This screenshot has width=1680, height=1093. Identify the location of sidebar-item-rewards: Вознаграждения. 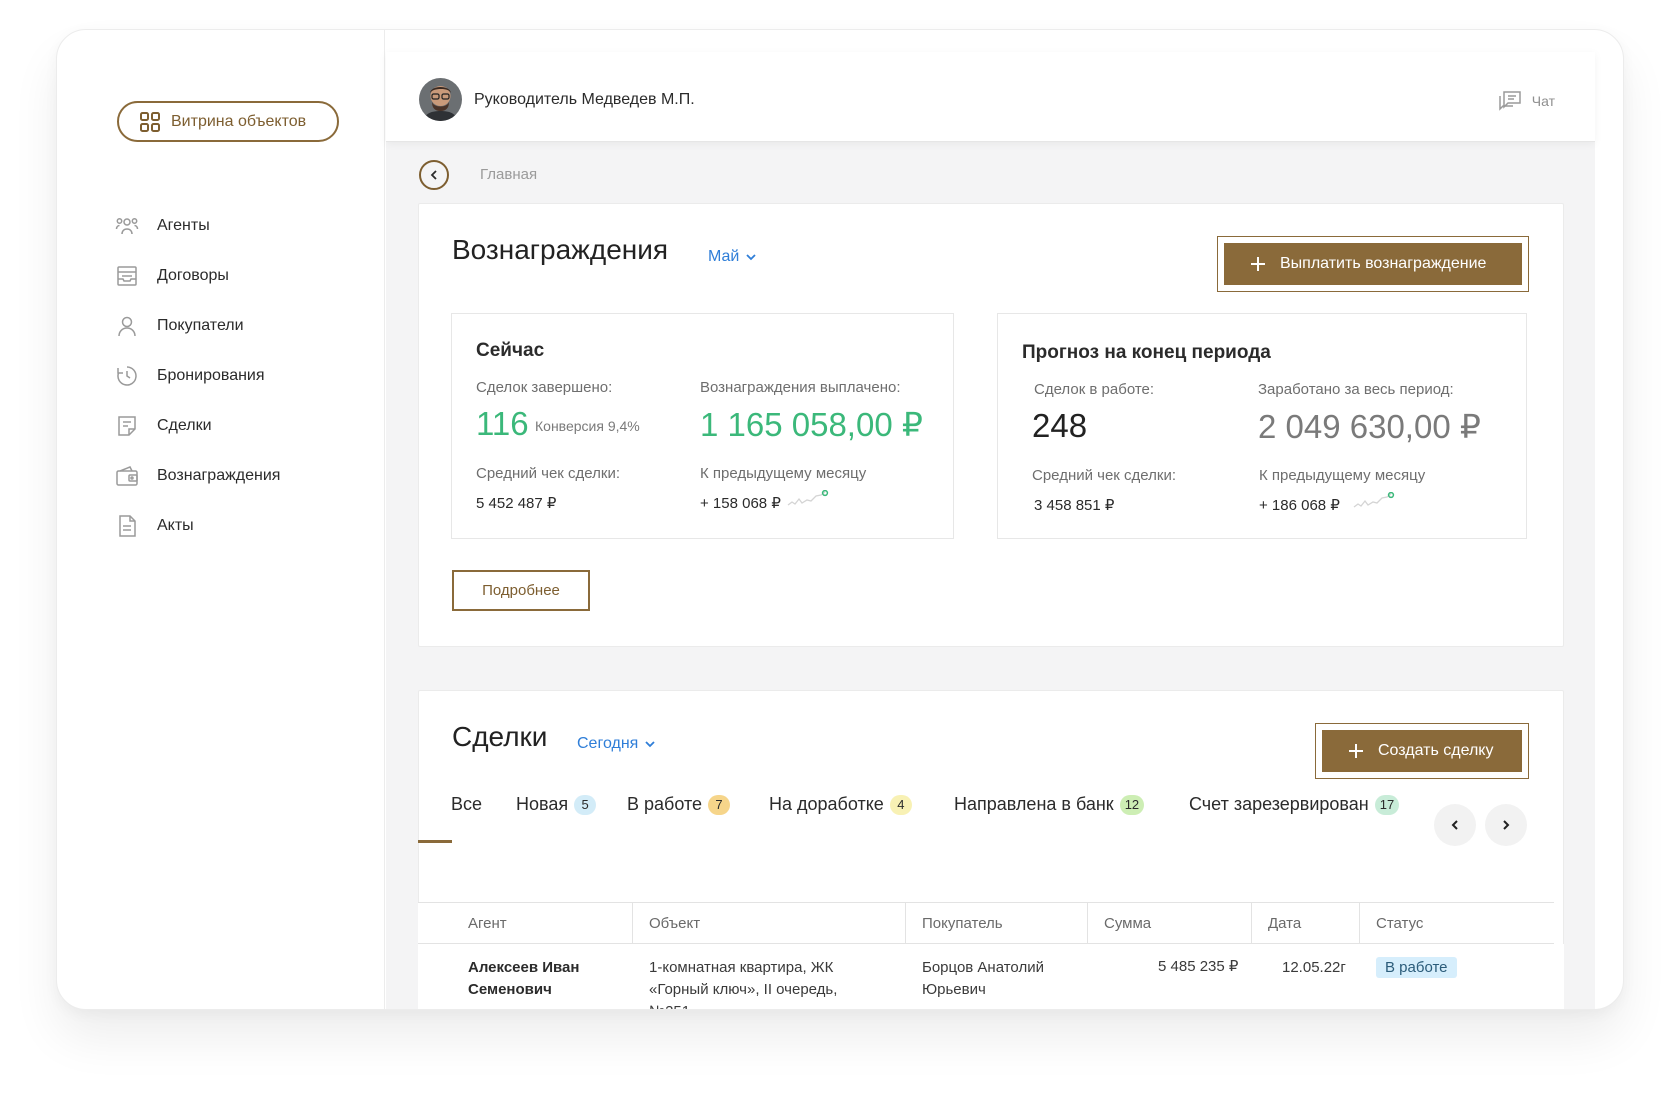
(197, 476).